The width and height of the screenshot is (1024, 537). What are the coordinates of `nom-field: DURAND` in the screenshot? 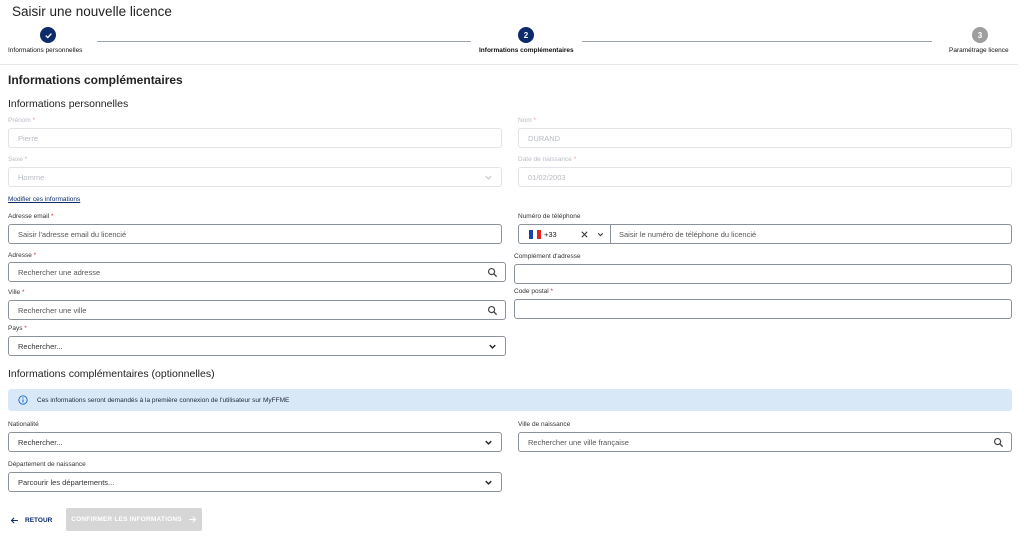 It's located at (765, 138).